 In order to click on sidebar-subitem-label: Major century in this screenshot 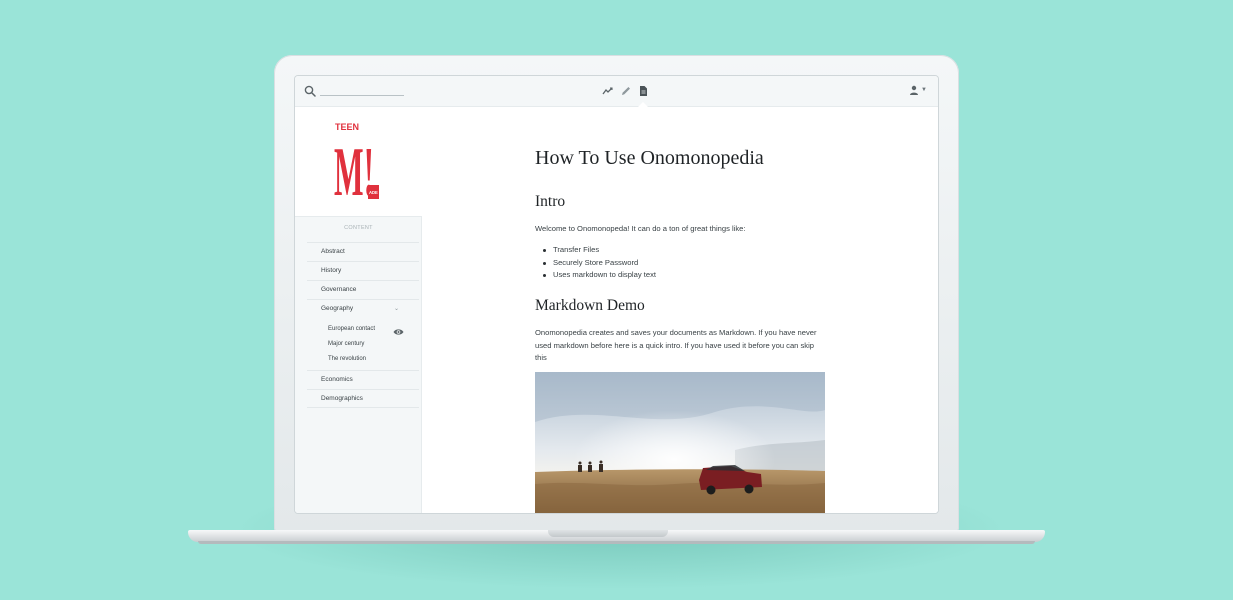, I will do `click(346, 344)`.